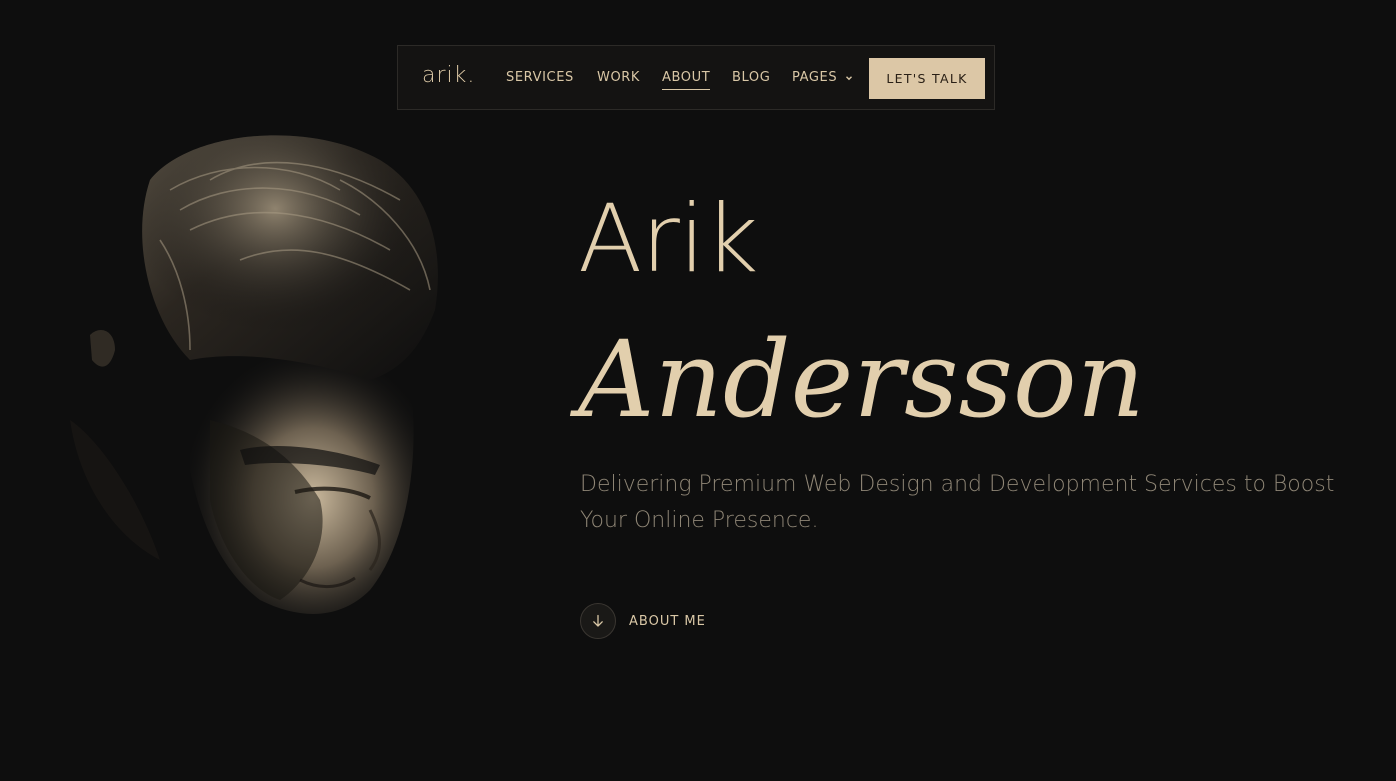 The image size is (1396, 781). I want to click on about-me-button: ABOUT ME, so click(643, 621).